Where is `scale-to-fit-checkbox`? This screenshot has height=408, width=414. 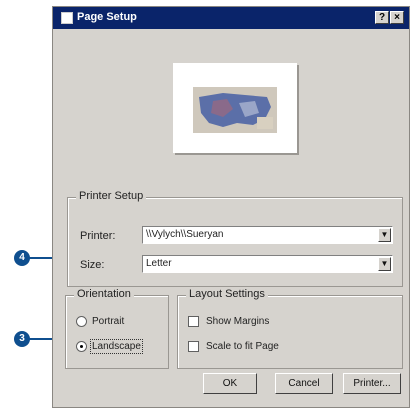 scale-to-fit-checkbox is located at coordinates (193, 346).